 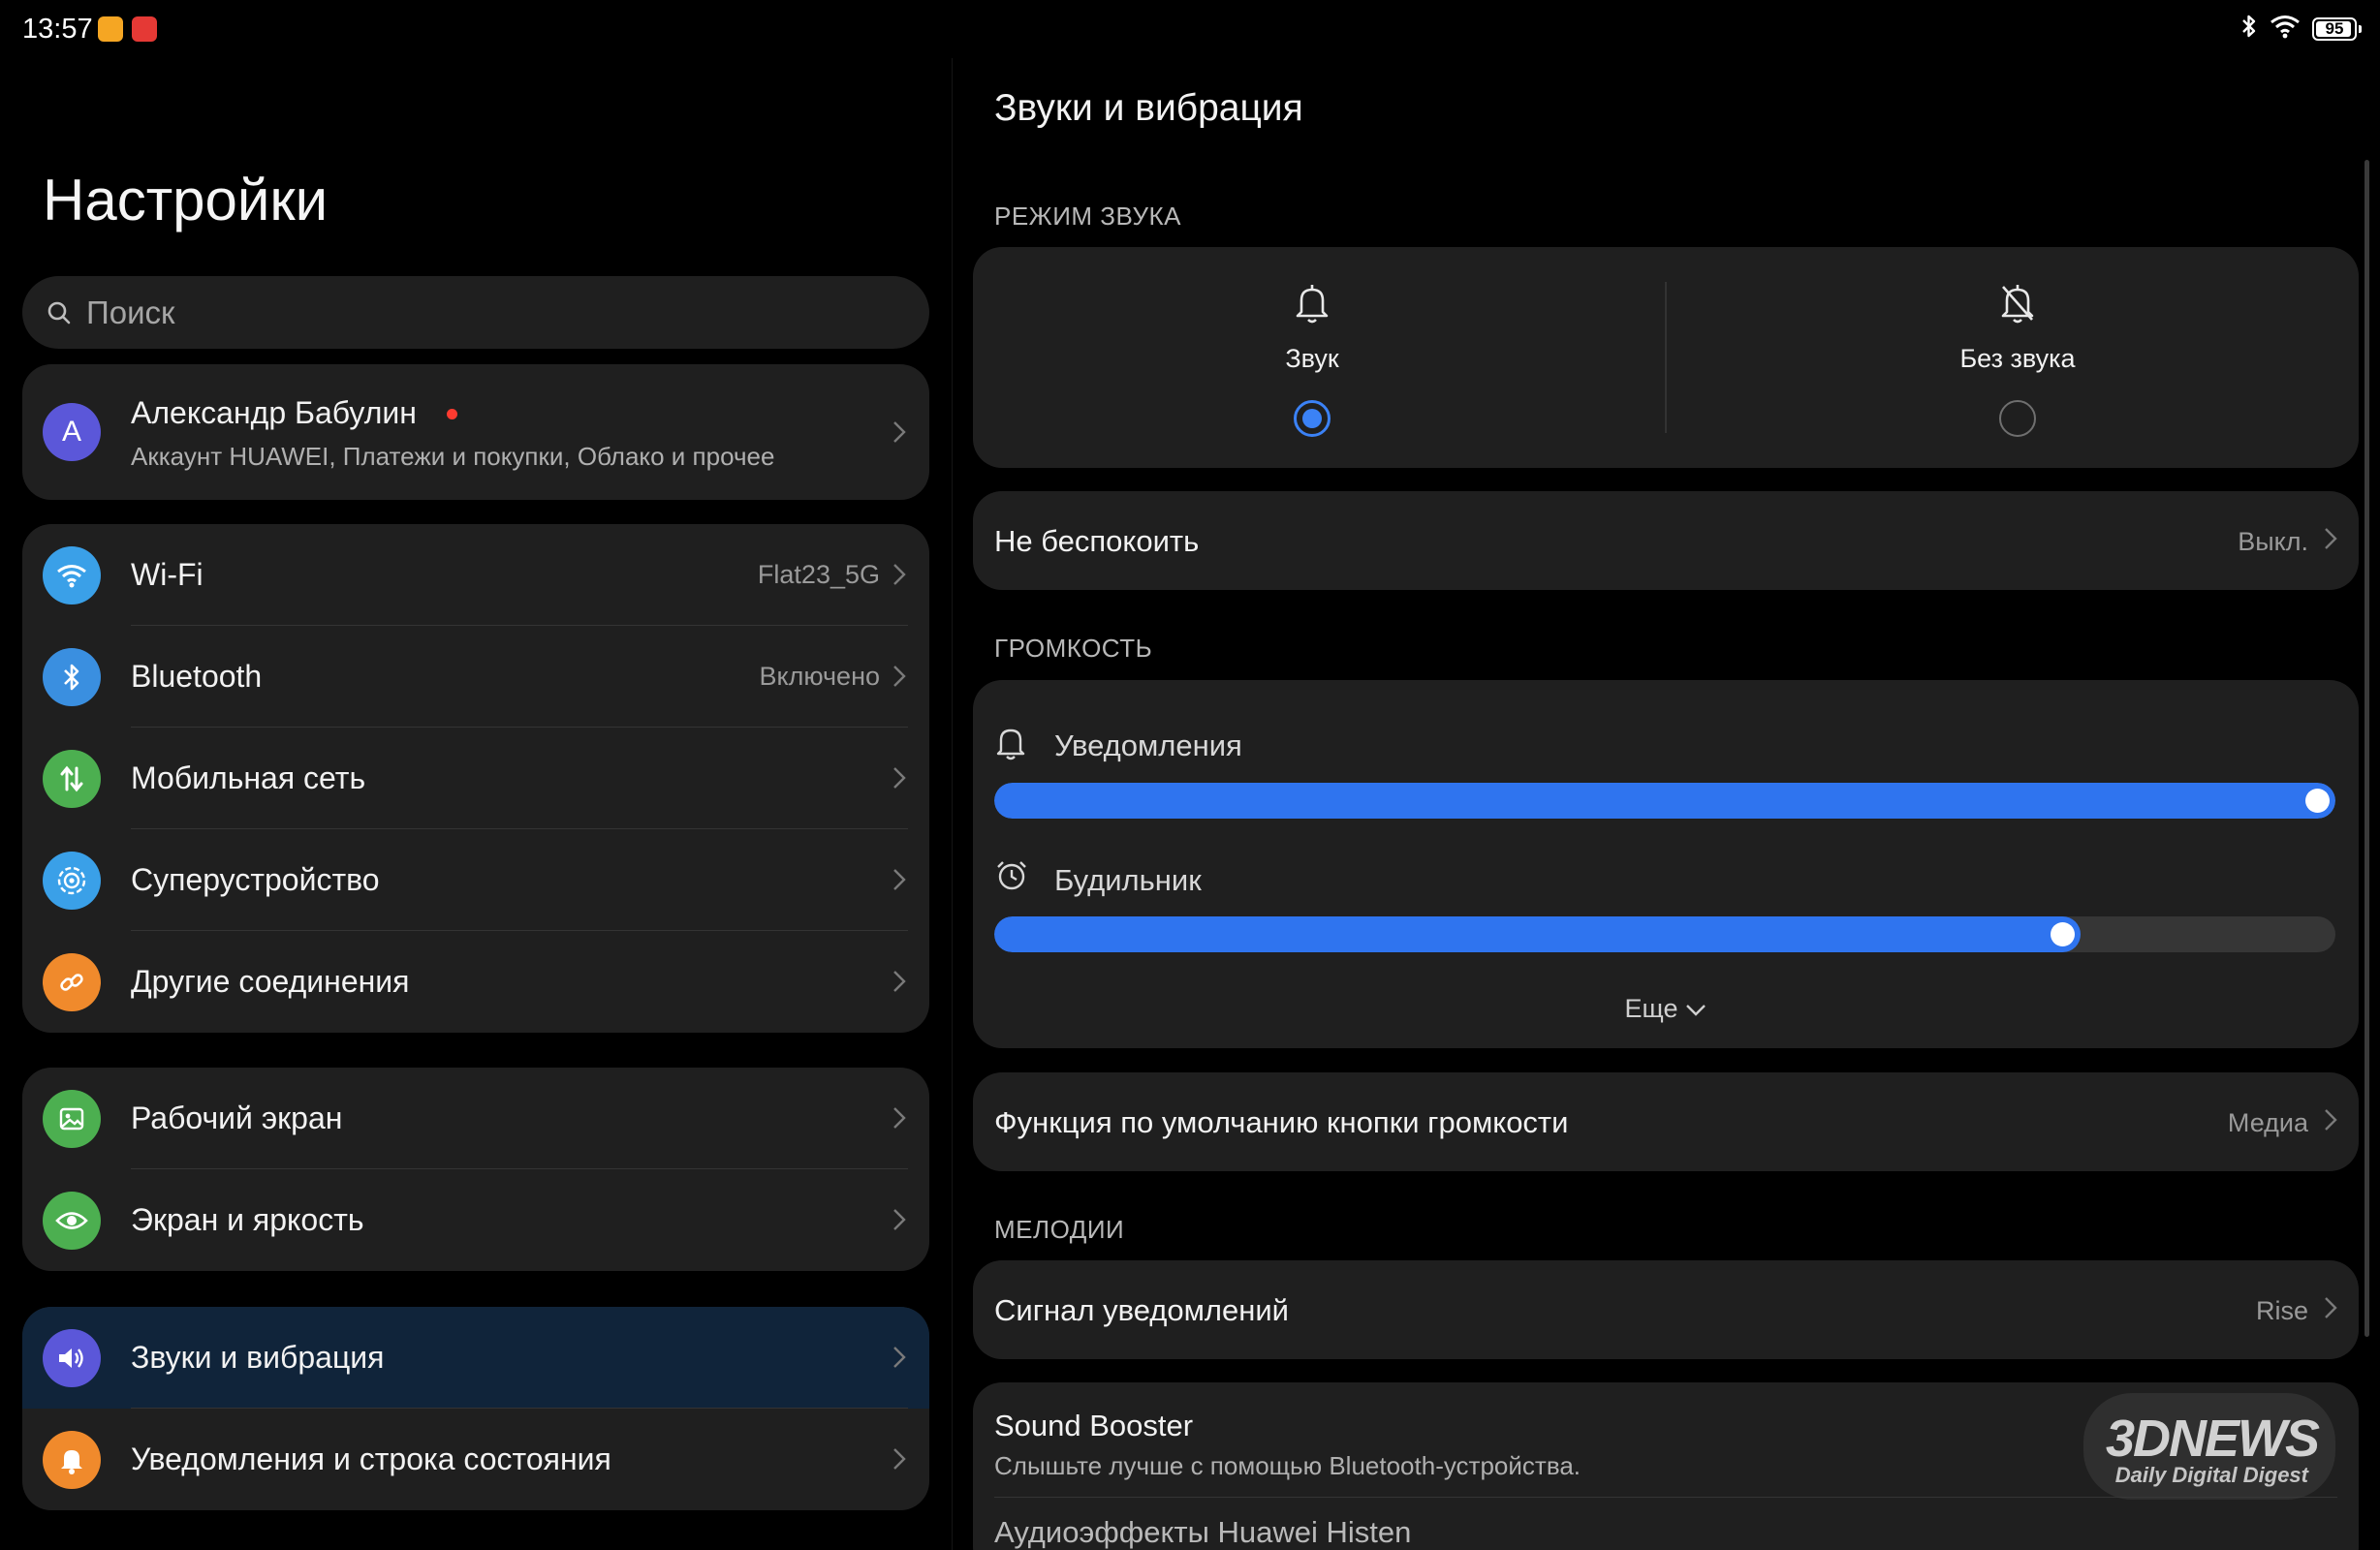 I want to click on volume-slider-alarm, so click(x=1665, y=934).